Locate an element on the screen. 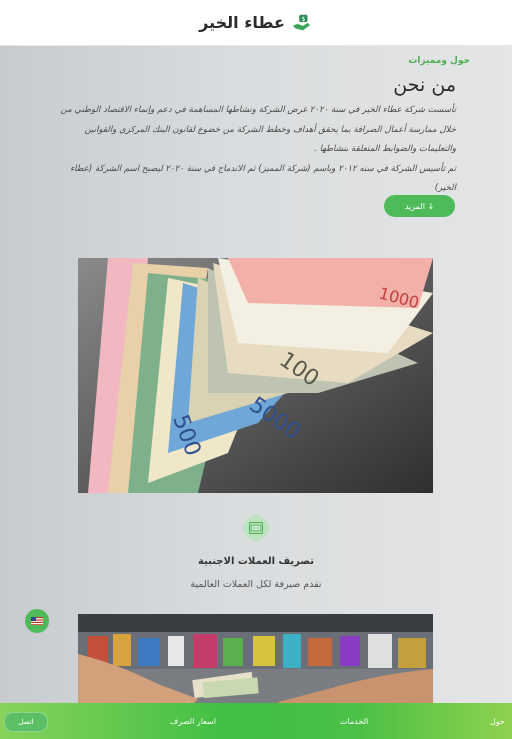  us-flag-icon is located at coordinates (37, 621).